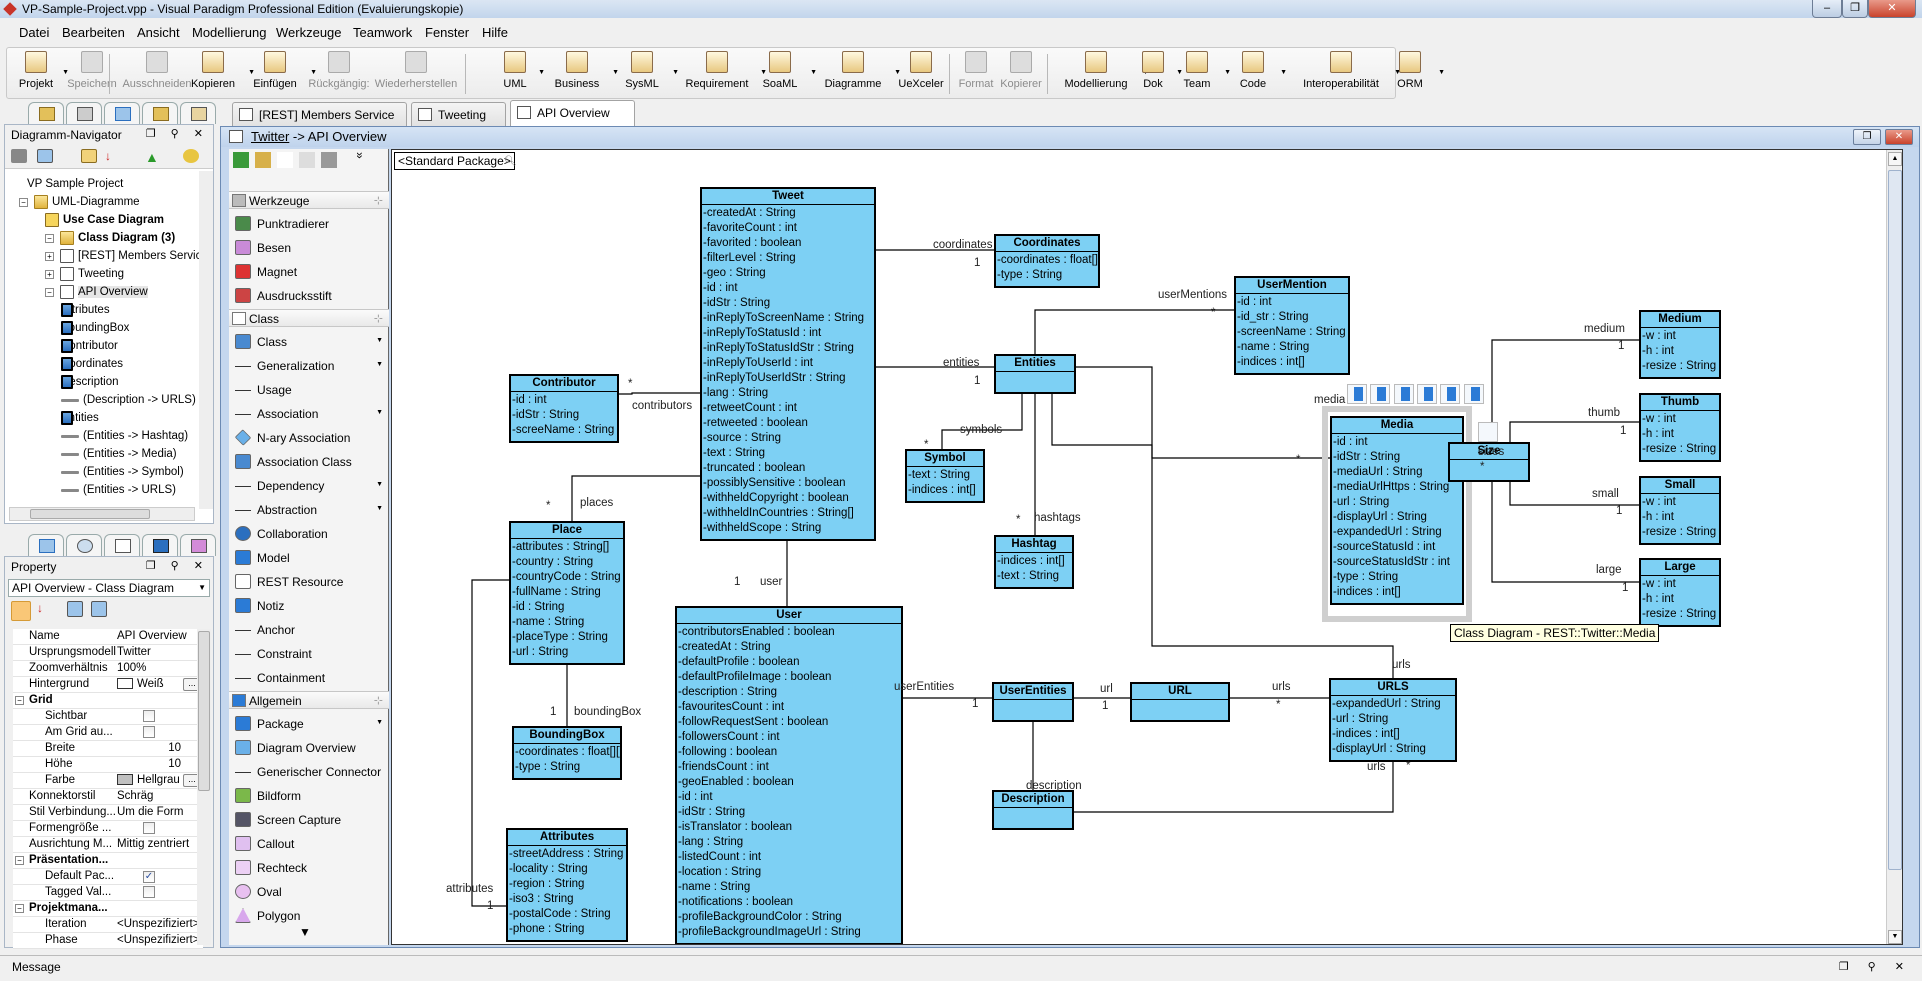  Describe the element at coordinates (647, 70) in the screenshot. I see `toolbar-sysml-button: SysML ▼` at that location.